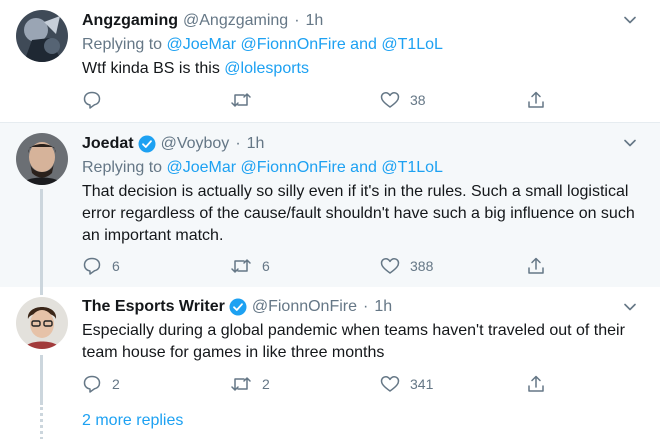 This screenshot has height=439, width=660. I want to click on user-handle: @Angzgaming, so click(235, 21).